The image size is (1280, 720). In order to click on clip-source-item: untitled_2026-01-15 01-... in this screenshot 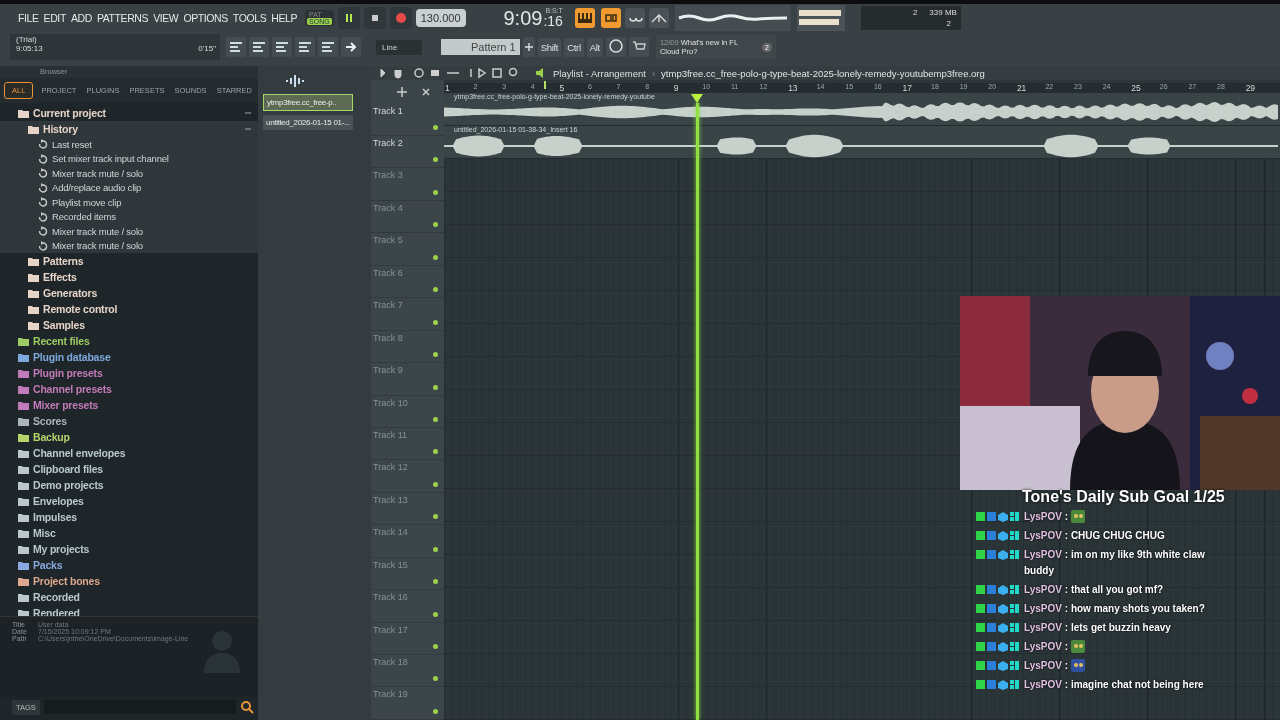, I will do `click(308, 122)`.